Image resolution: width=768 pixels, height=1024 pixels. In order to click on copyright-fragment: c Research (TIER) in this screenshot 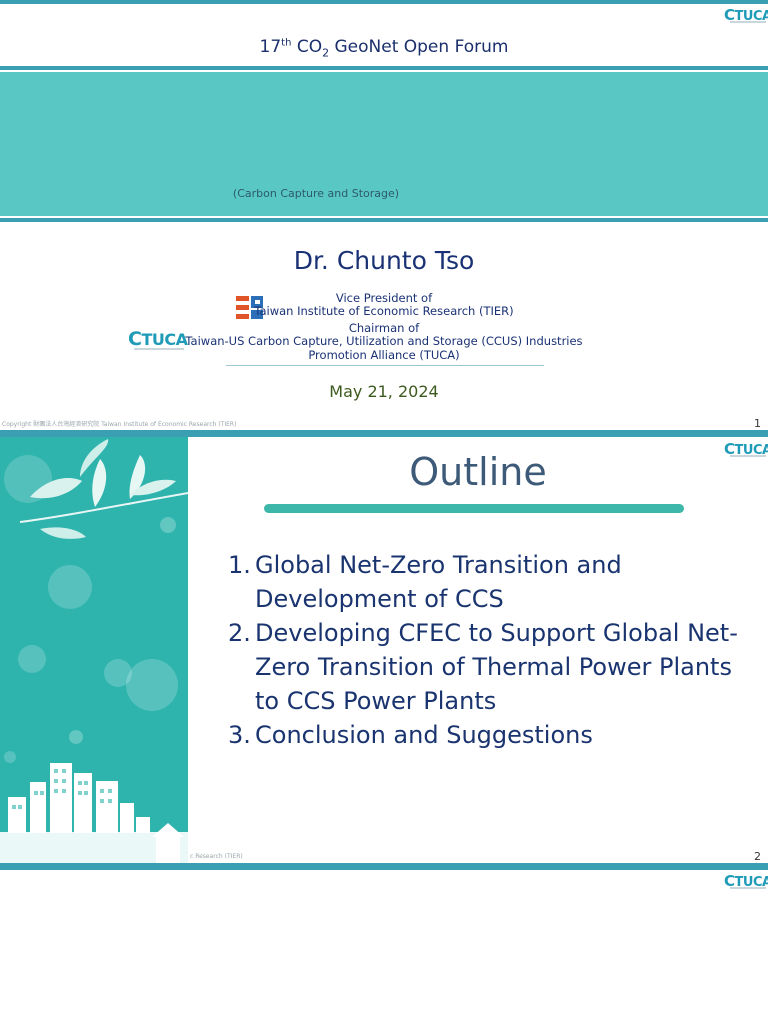, I will do `click(216, 856)`.